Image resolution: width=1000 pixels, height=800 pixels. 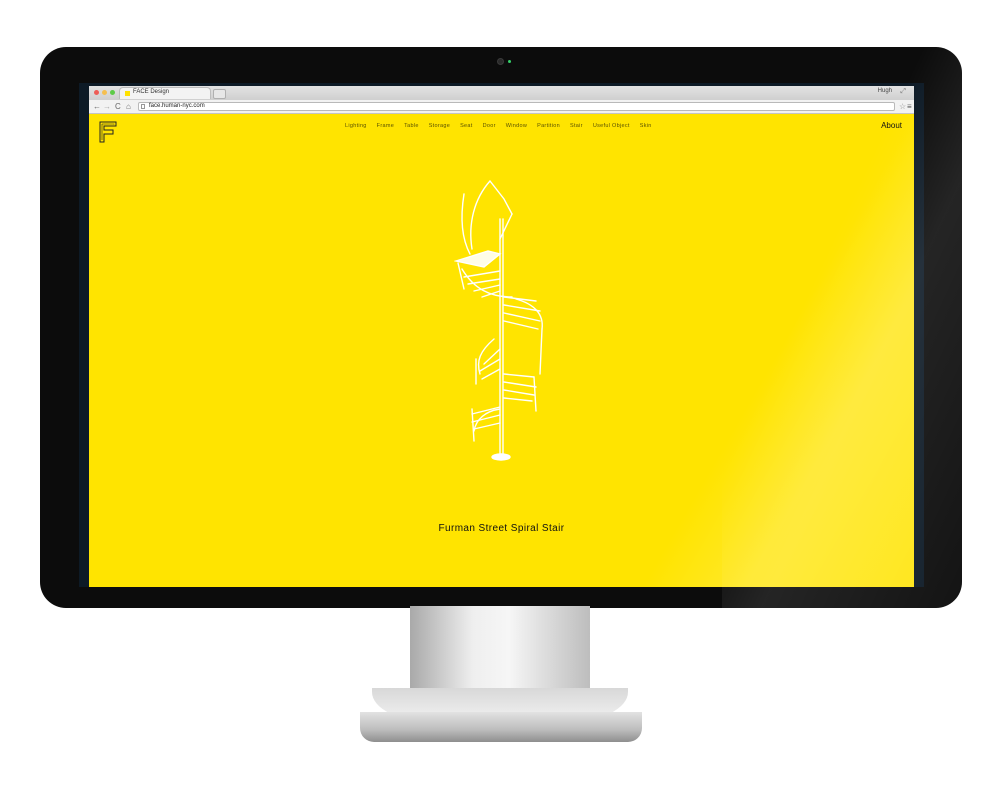 What do you see at coordinates (127, 93) in the screenshot?
I see `favicon-icon` at bounding box center [127, 93].